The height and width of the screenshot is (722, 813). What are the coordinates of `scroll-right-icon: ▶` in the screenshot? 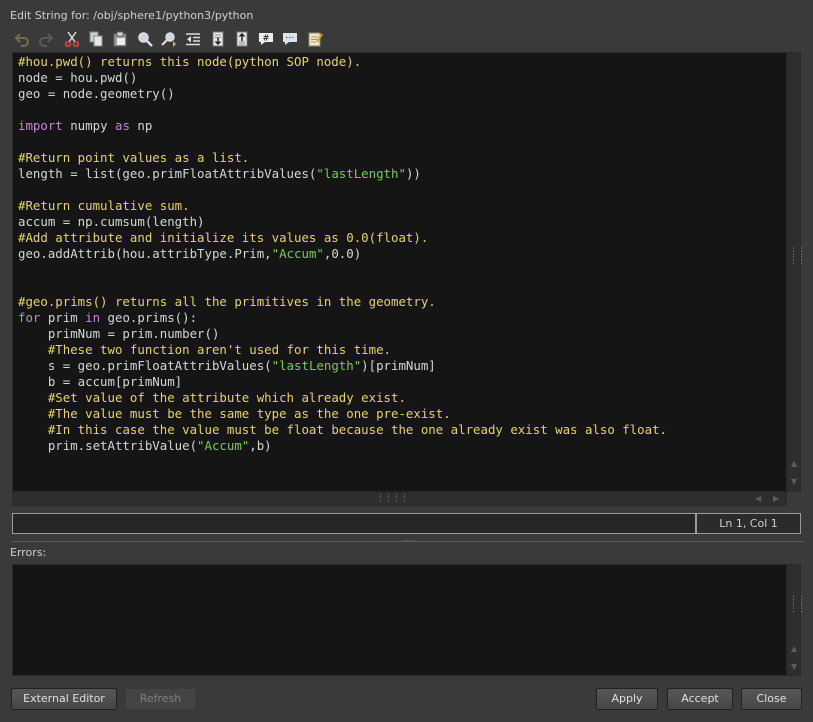 It's located at (776, 499).